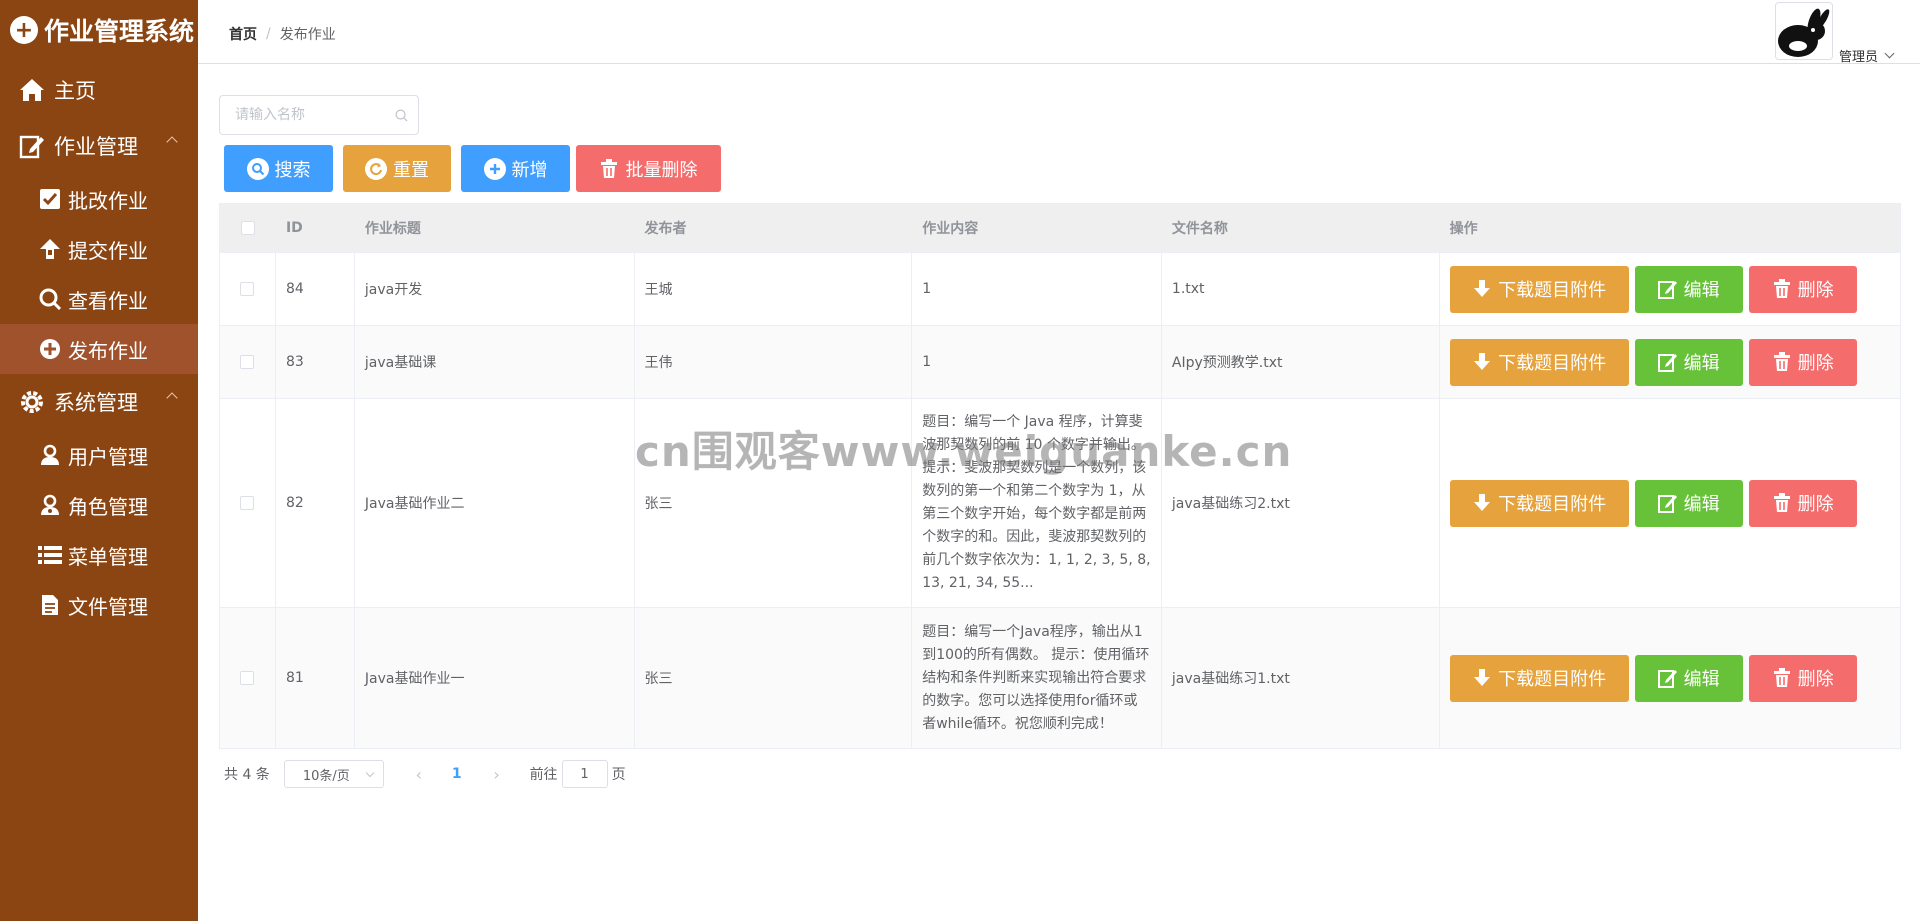 The image size is (1920, 921). What do you see at coordinates (108, 200) in the screenshot?
I see `sidebar-item-label: 批改作业` at bounding box center [108, 200].